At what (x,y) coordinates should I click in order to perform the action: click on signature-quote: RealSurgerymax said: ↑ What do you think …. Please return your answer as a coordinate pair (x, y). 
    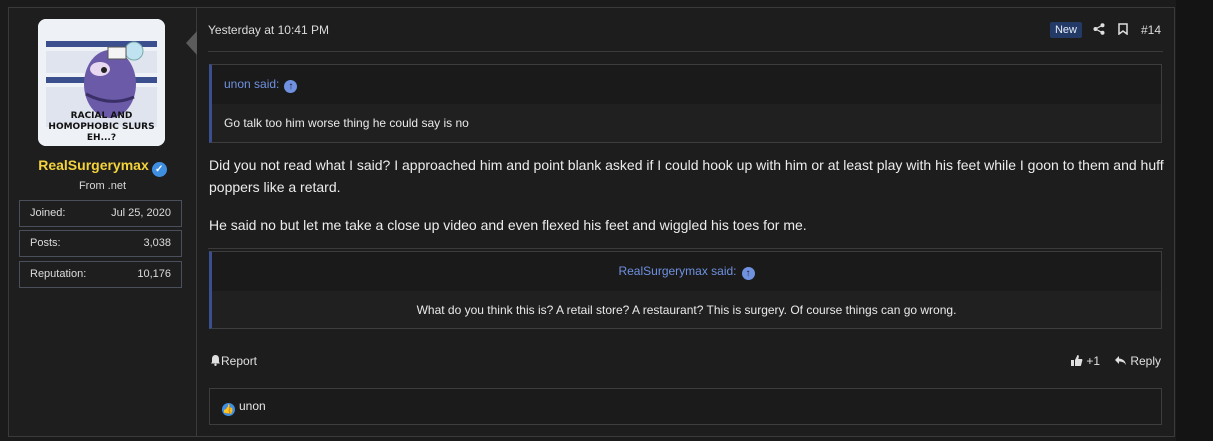
    Looking at the image, I should click on (685, 290).